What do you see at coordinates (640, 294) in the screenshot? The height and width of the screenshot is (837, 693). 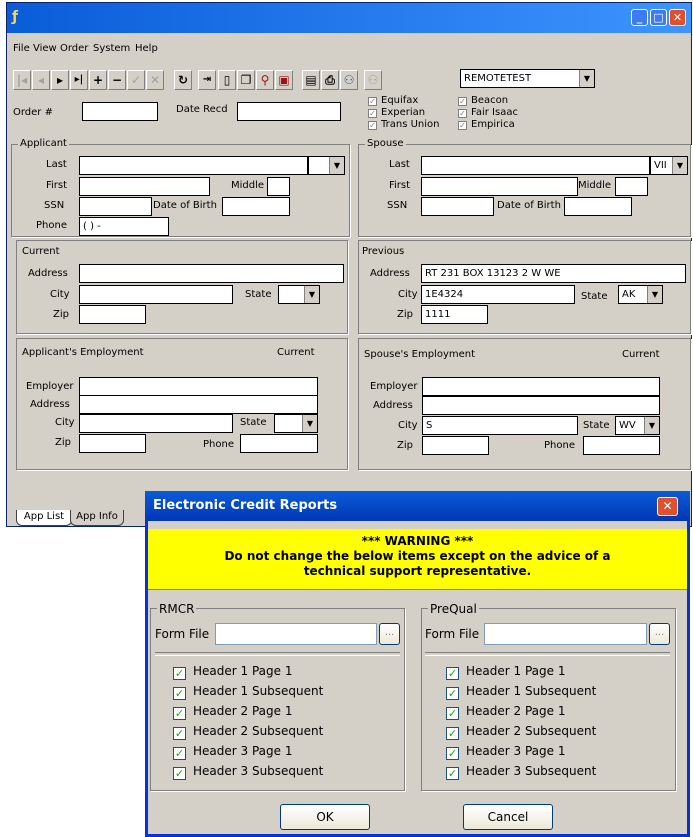 I see `previous-state-select: AK ▼` at bounding box center [640, 294].